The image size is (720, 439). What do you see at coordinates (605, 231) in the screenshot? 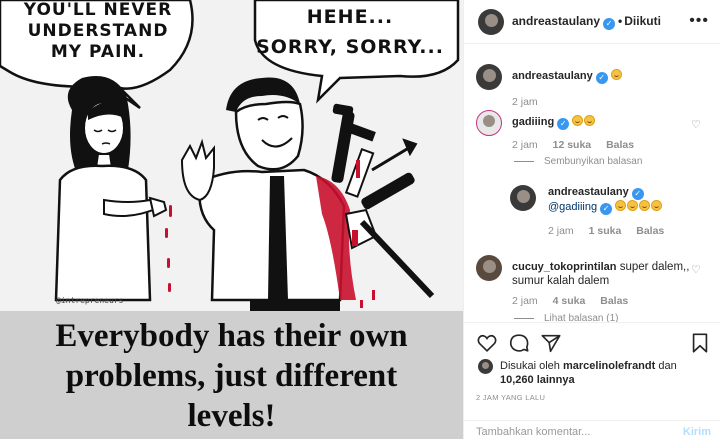
I see `comment-likes: 1 suka` at bounding box center [605, 231].